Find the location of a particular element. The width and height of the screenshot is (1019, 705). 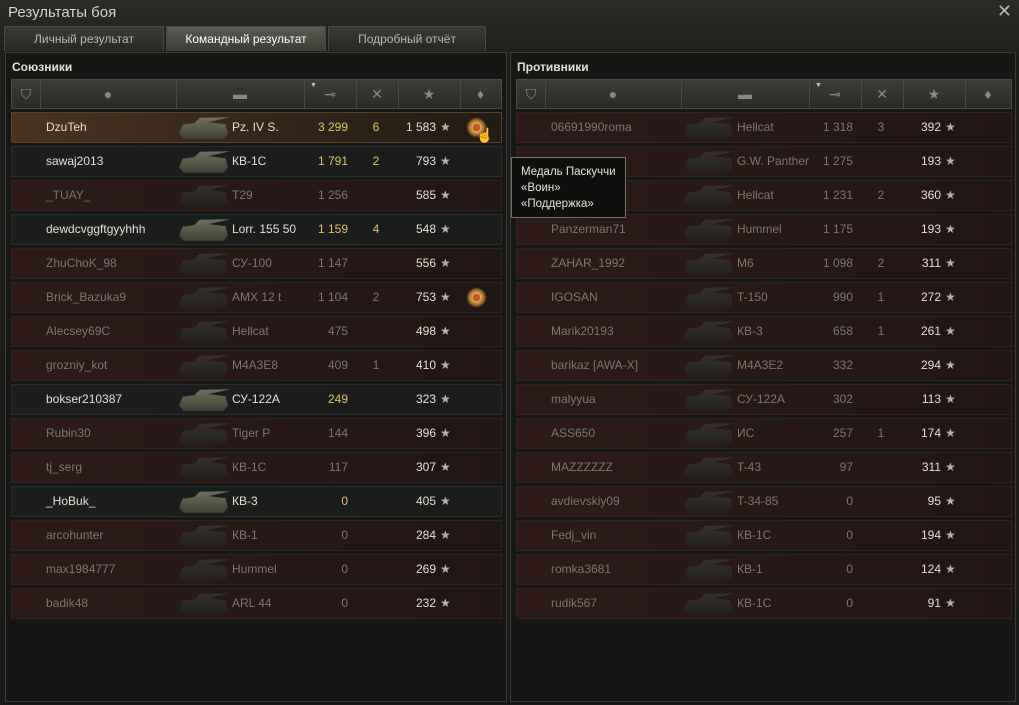

player-row: romka3681 КВ-1 0 124 ★ is located at coordinates (764, 569).